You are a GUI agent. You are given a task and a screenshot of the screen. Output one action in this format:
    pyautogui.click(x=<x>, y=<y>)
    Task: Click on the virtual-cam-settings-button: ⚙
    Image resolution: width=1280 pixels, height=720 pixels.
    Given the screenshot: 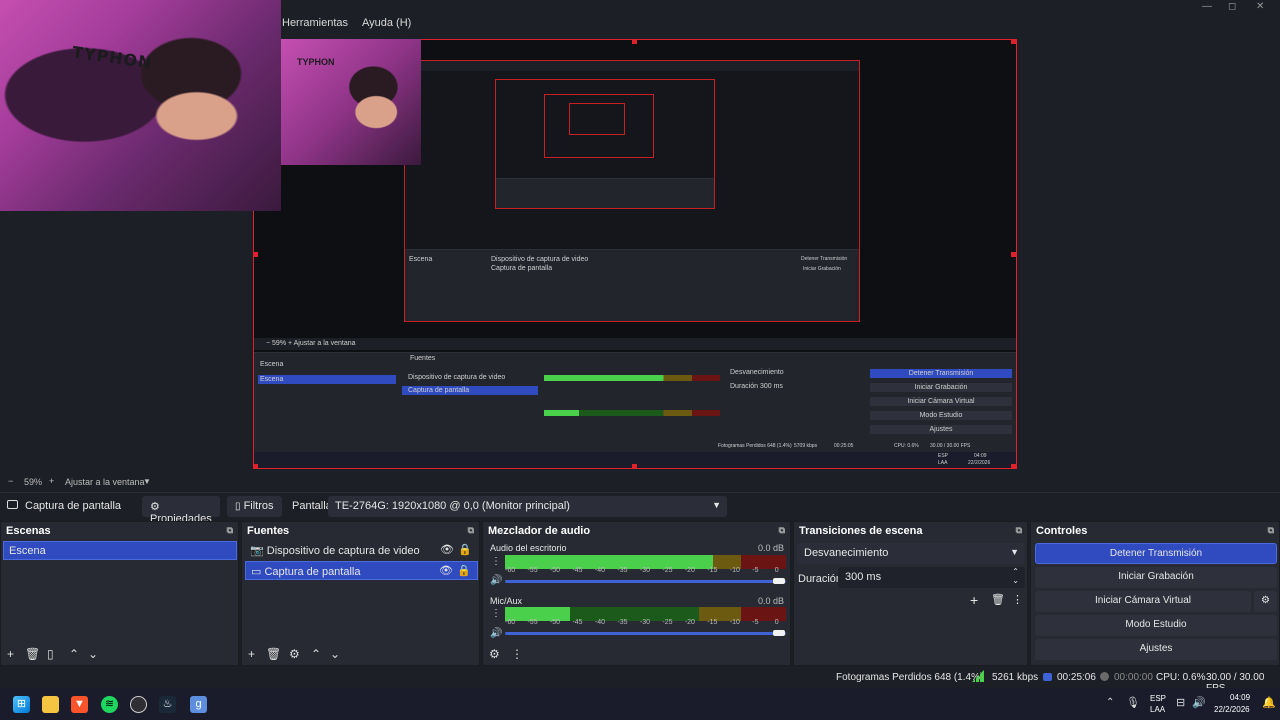 What is the action you would take?
    pyautogui.click(x=1265, y=601)
    